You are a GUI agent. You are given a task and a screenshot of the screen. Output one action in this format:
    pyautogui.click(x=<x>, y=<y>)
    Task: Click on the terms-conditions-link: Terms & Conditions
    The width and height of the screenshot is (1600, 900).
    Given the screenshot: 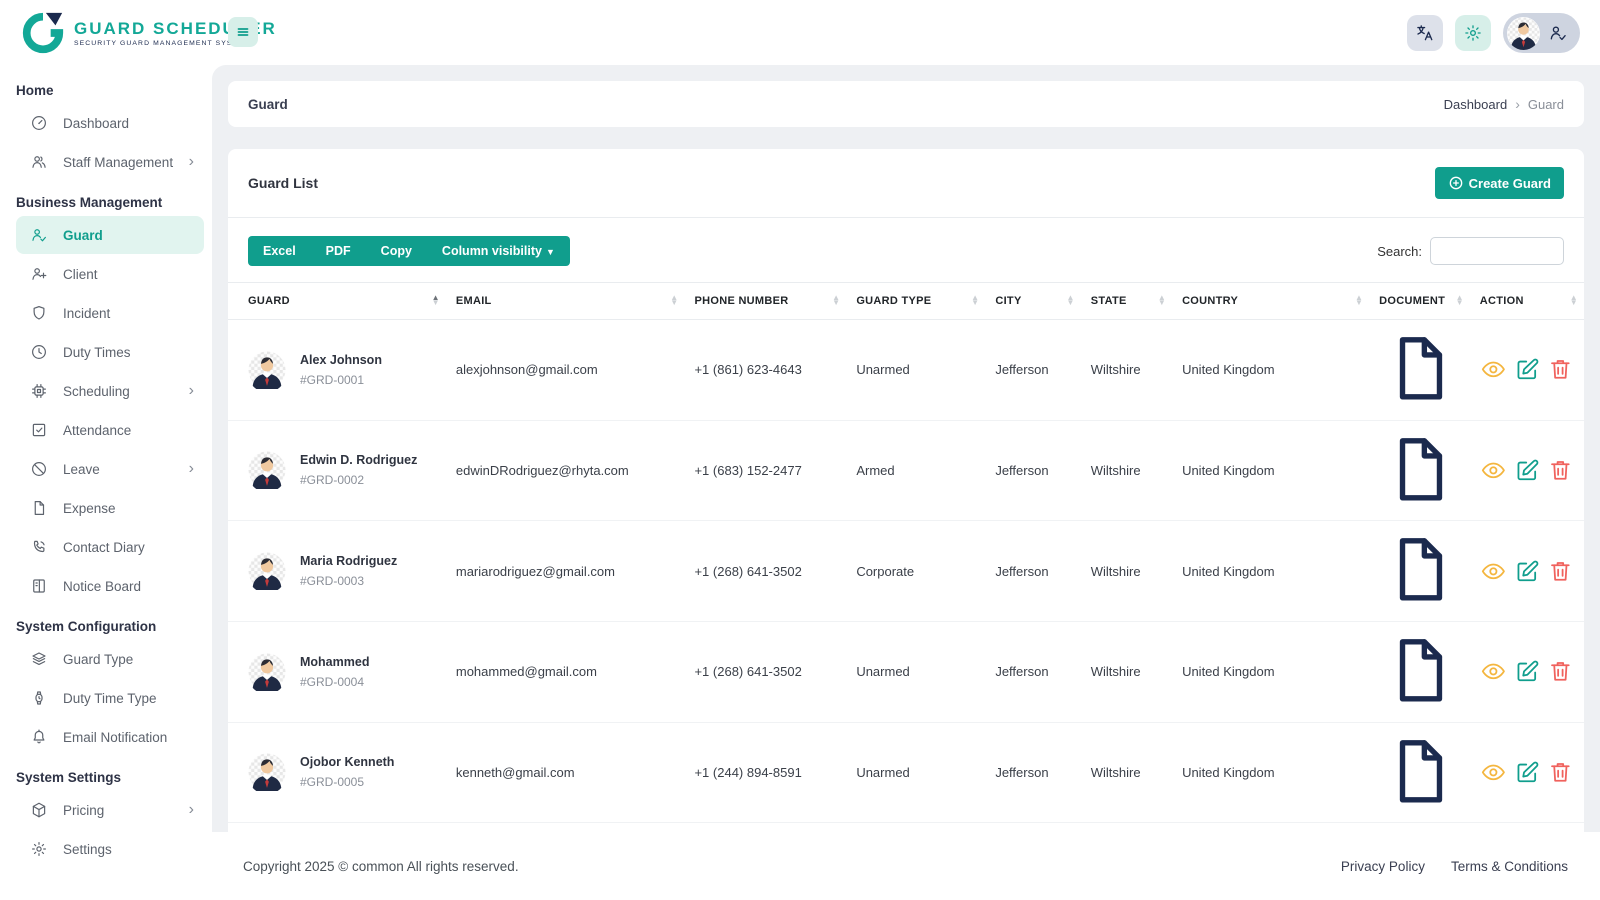 What is the action you would take?
    pyautogui.click(x=1509, y=866)
    